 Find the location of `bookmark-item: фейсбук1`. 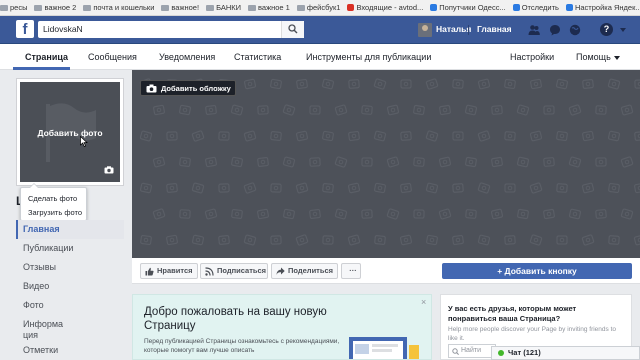

bookmark-item: фейсбук1 is located at coordinates (318, 7).